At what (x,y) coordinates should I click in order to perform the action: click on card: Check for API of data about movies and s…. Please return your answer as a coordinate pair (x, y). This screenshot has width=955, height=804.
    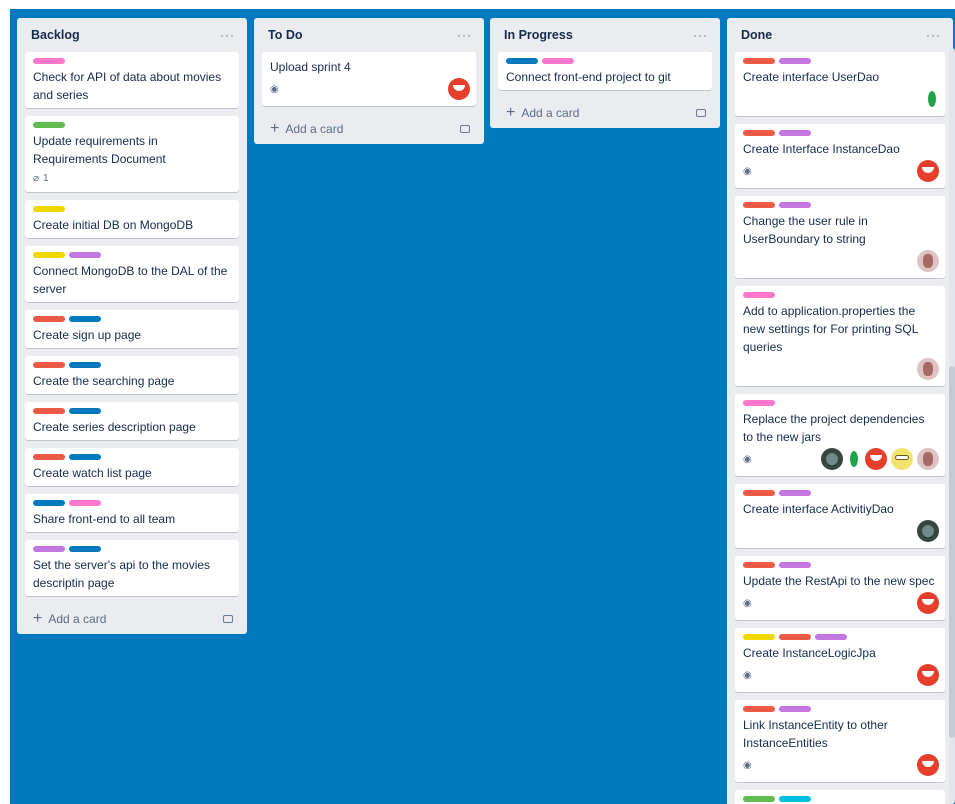
    Looking at the image, I should click on (132, 80).